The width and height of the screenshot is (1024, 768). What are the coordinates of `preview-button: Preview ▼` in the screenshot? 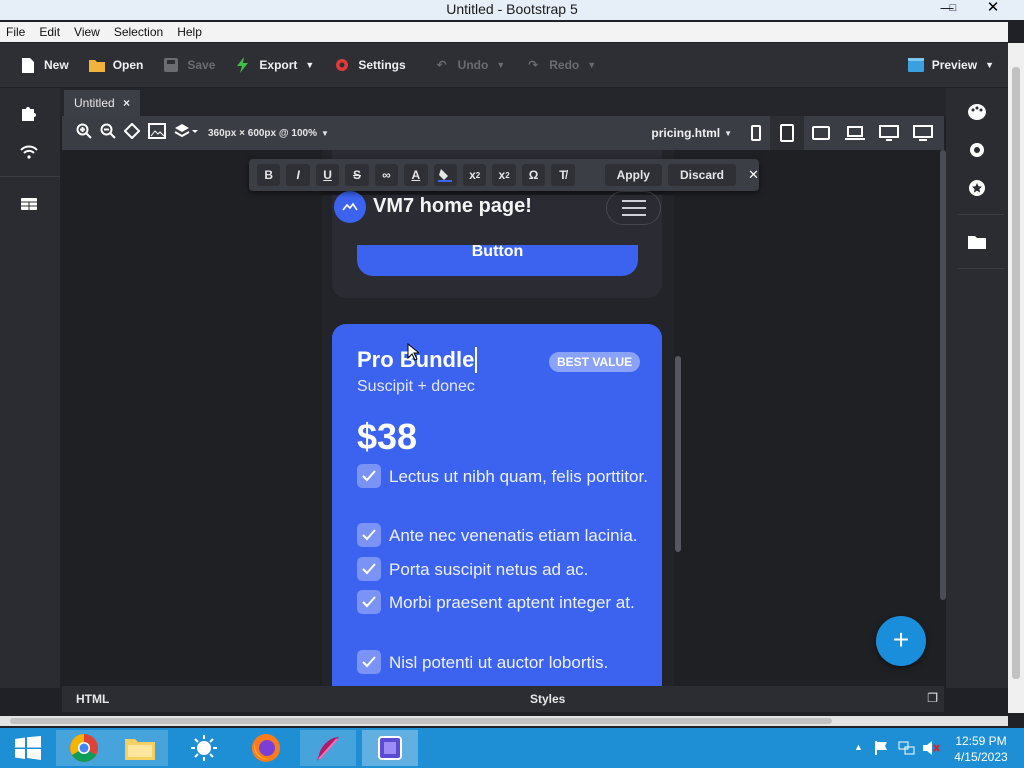 It's located at (951, 65).